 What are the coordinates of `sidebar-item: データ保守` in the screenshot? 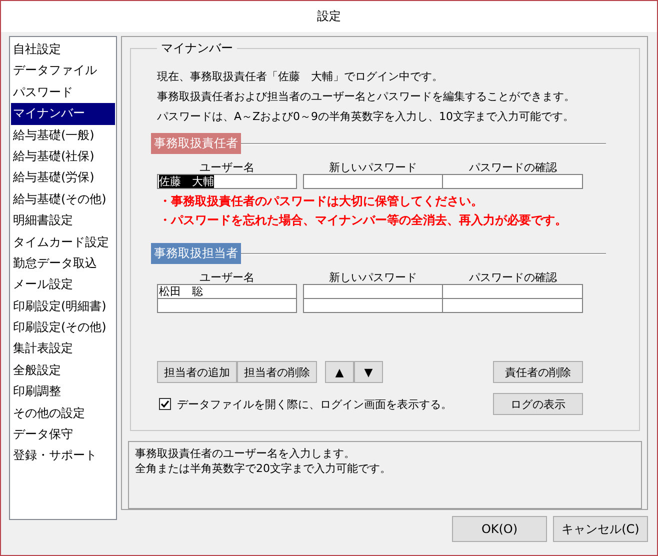 It's located at (63, 435).